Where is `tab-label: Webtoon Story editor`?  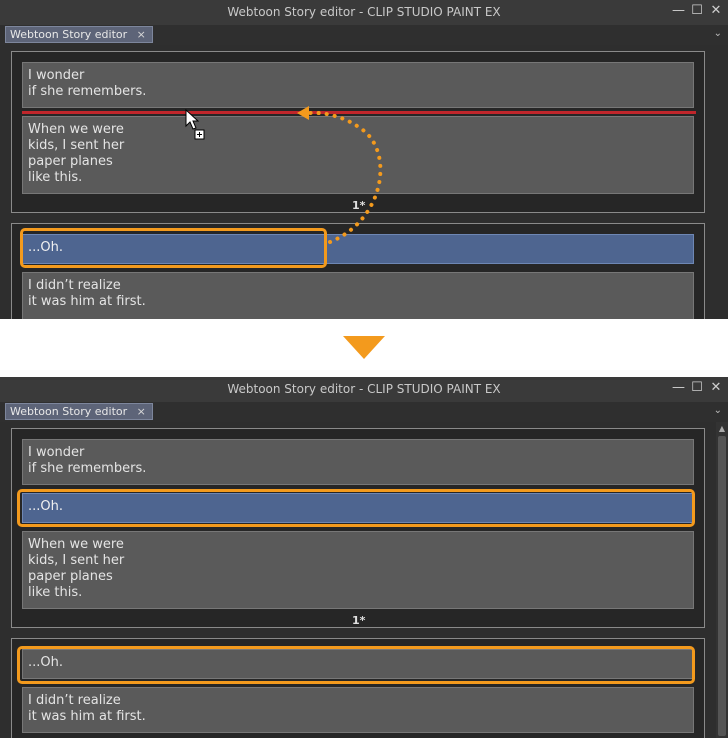
tab-label: Webtoon Story editor is located at coordinates (69, 411).